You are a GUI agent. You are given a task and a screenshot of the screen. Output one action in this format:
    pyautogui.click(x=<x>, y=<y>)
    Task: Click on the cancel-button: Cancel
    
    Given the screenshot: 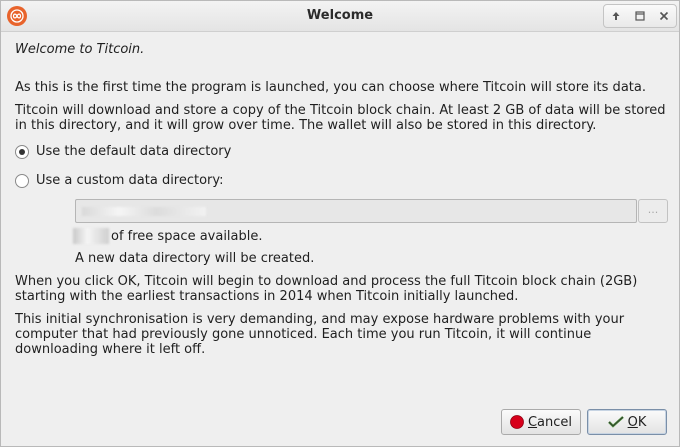 What is the action you would take?
    pyautogui.click(x=541, y=422)
    